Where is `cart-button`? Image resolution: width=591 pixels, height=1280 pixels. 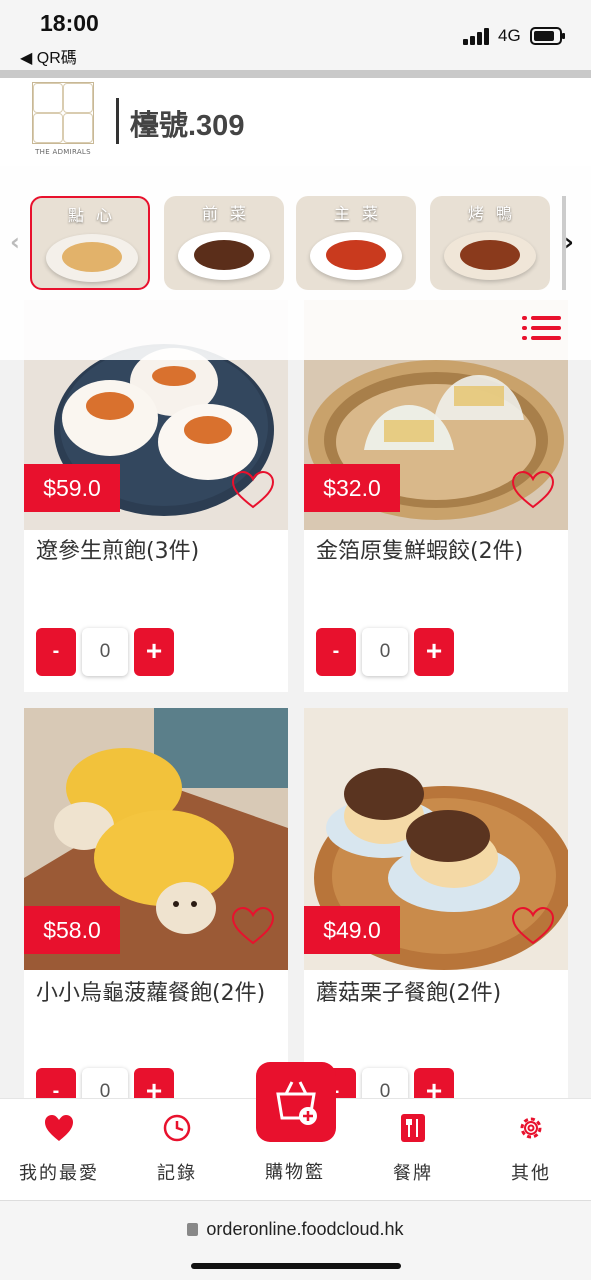 cart-button is located at coordinates (296, 1102).